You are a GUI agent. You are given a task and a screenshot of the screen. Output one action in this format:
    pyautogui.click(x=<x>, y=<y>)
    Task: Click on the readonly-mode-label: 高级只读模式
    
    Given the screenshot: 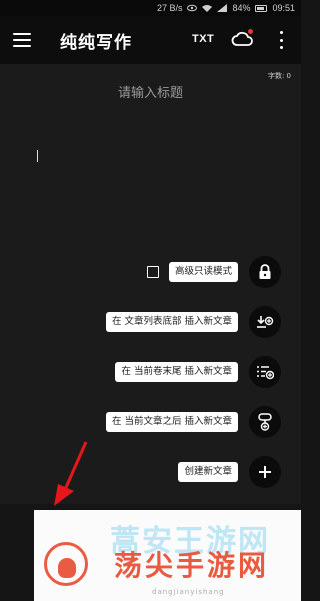 What is the action you would take?
    pyautogui.click(x=203, y=272)
    